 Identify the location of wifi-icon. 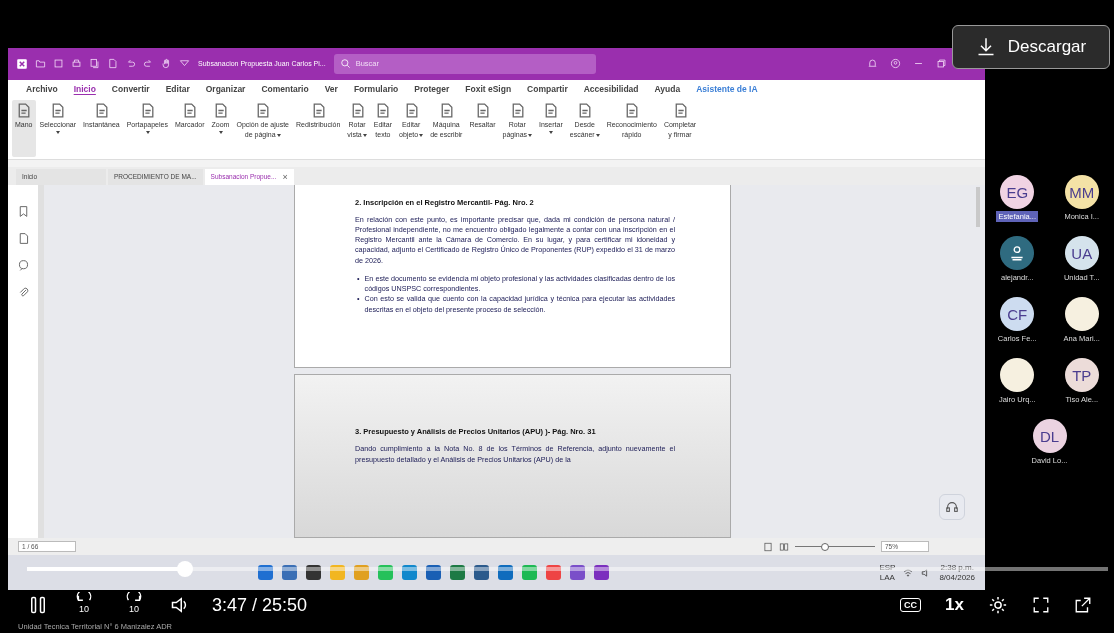
(908, 572).